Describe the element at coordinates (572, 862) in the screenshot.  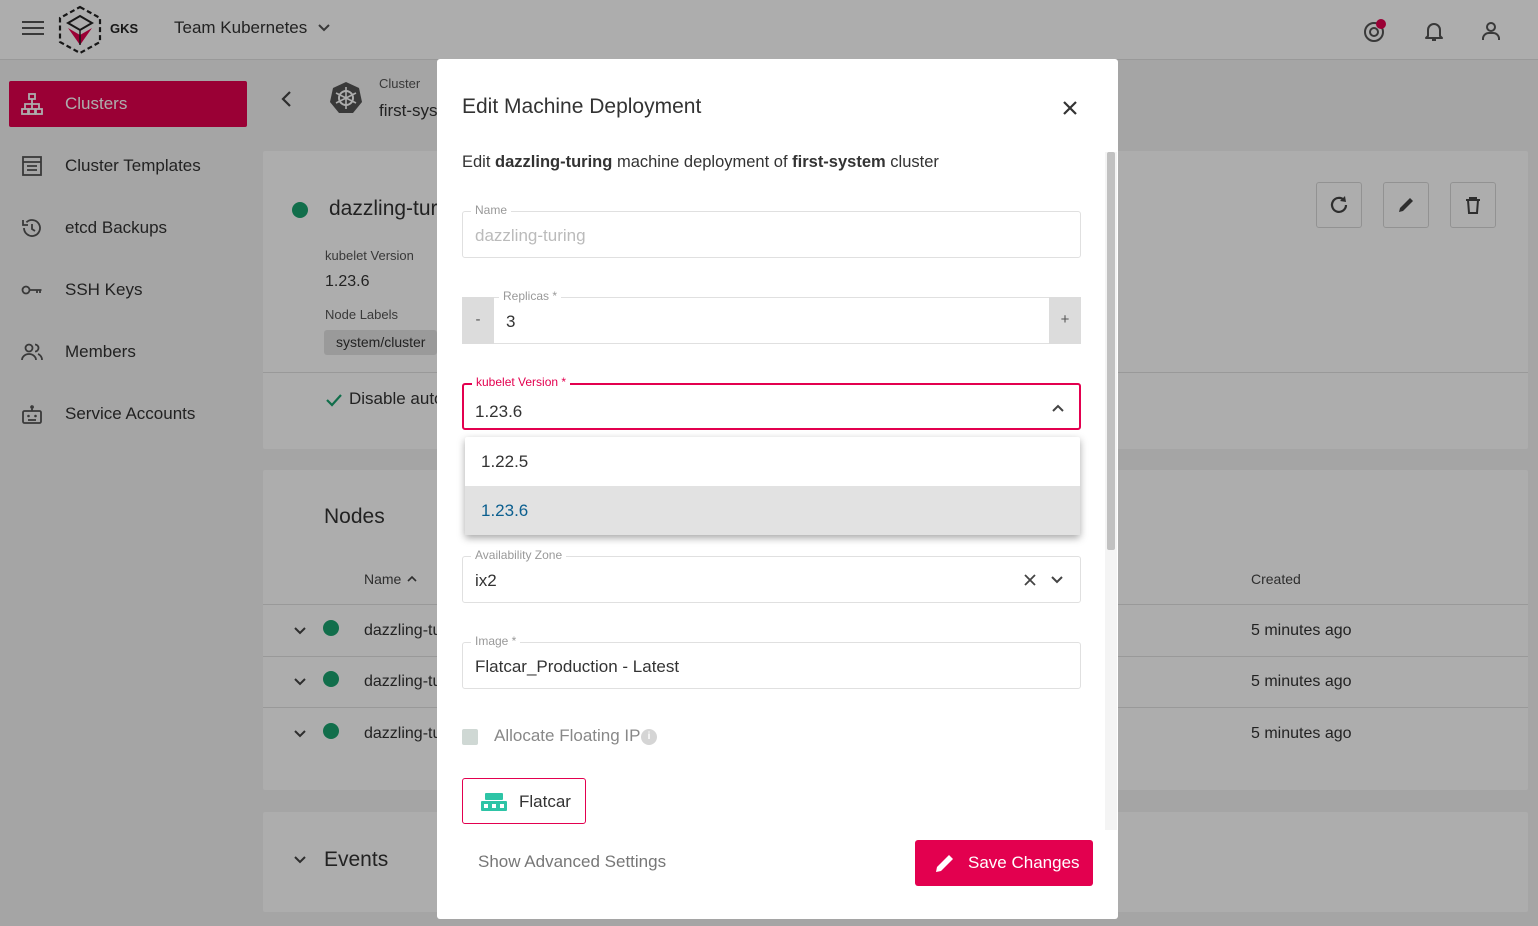
I see `show-advanced-settings-button: Show Advanced Settings` at that location.